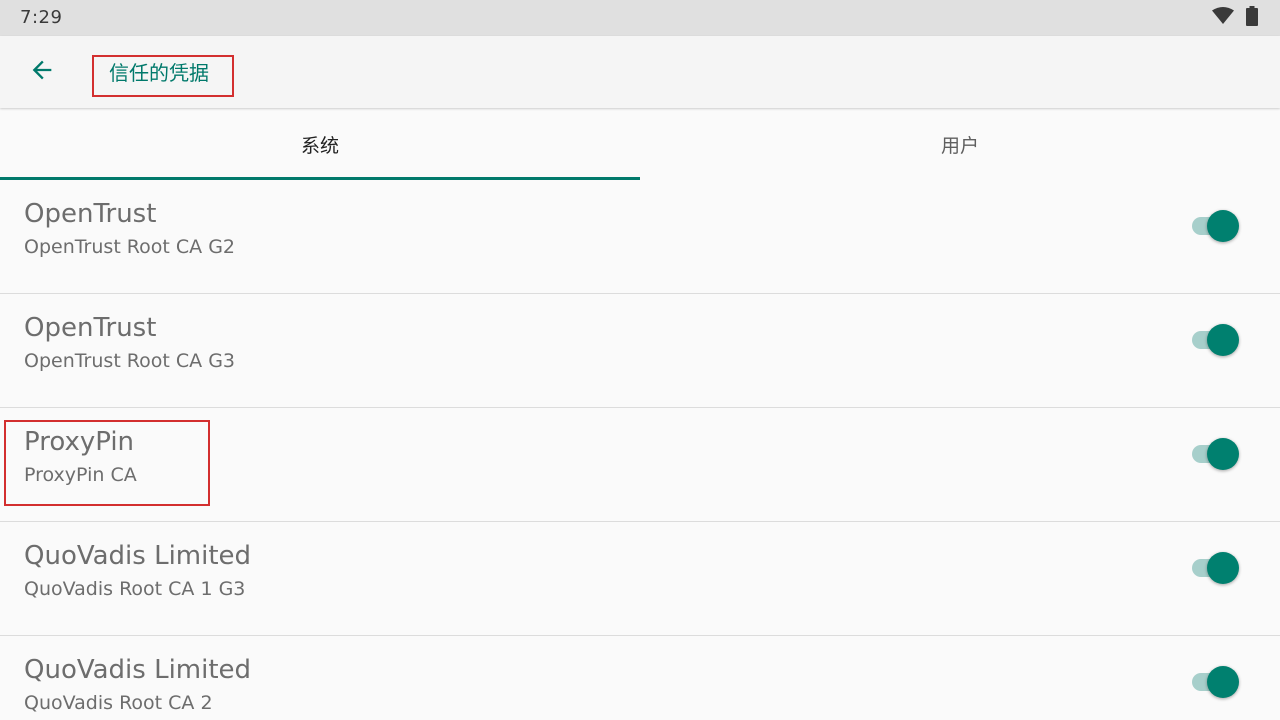 This screenshot has width=1280, height=720. I want to click on app-bar: 信任的凭据, so click(640, 72).